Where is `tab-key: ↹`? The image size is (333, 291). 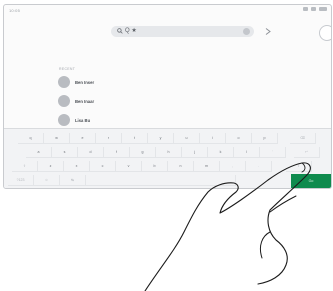
tab-key: ↹ is located at coordinates (73, 180).